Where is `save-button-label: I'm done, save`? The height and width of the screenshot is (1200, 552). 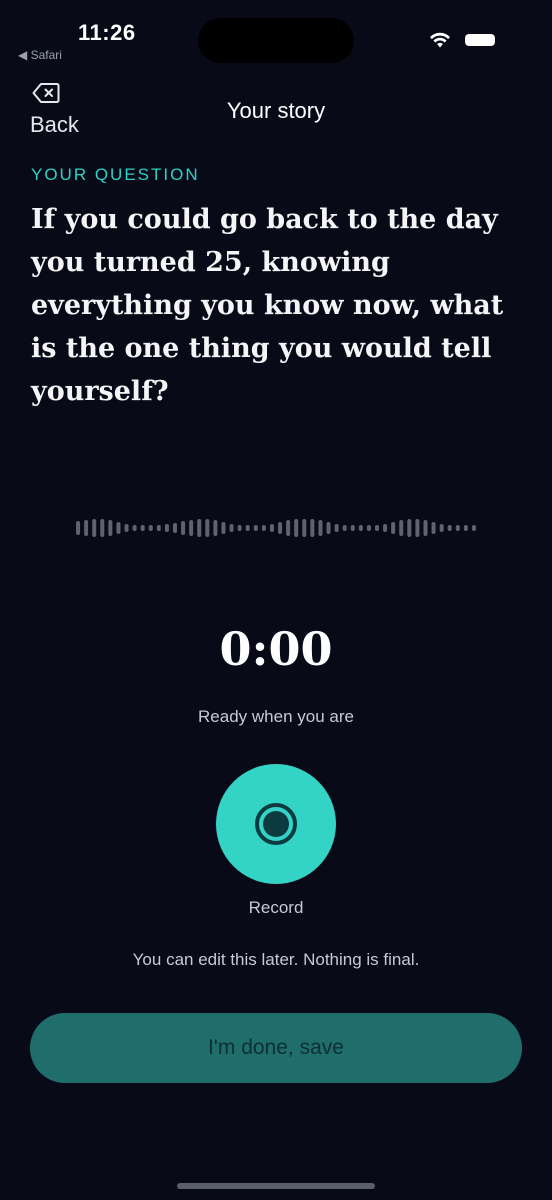
save-button-label: I'm done, save is located at coordinates (276, 1047).